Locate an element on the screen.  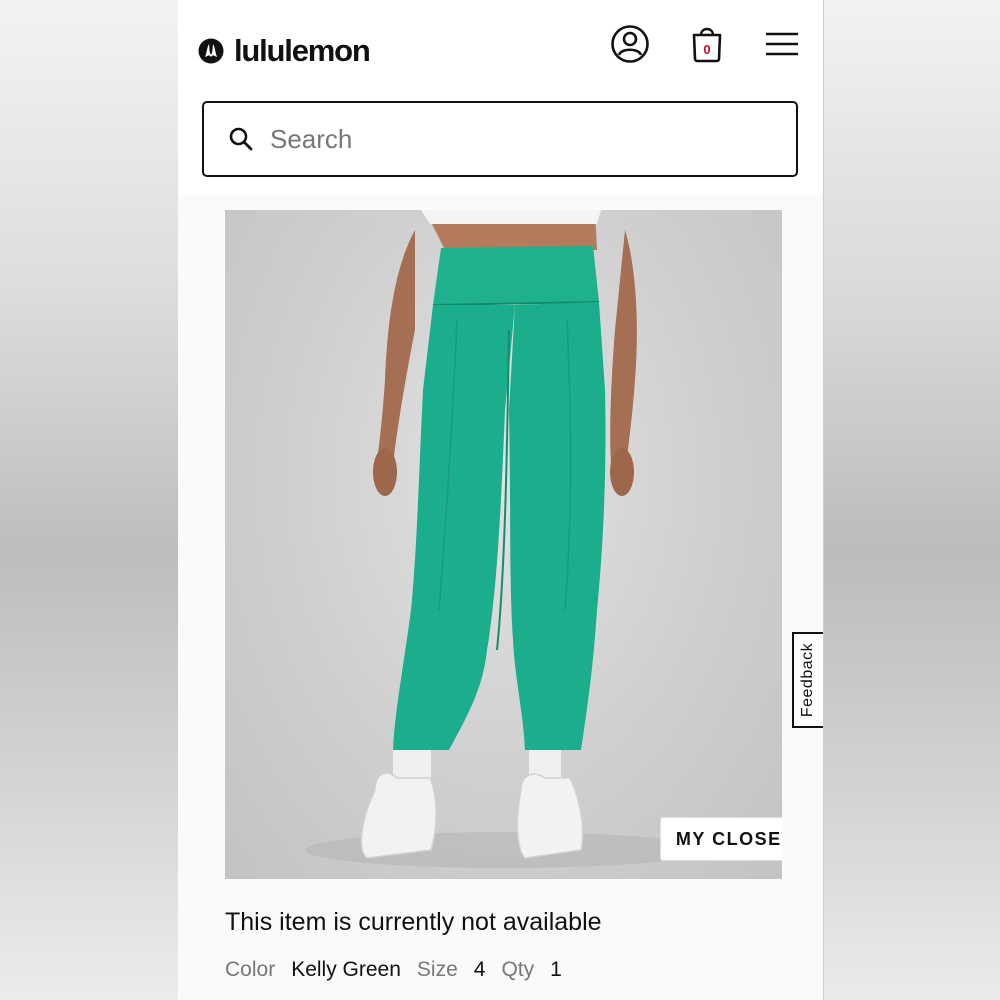
my-closet-button: MY CLOSET is located at coordinates (721, 839).